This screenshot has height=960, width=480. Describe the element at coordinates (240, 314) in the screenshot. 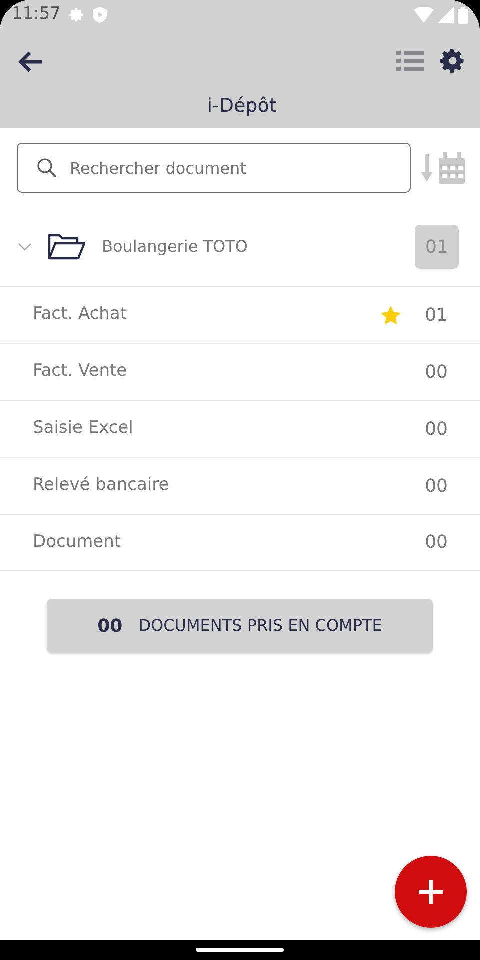

I see `category-row: Fact. Achat 01` at that location.